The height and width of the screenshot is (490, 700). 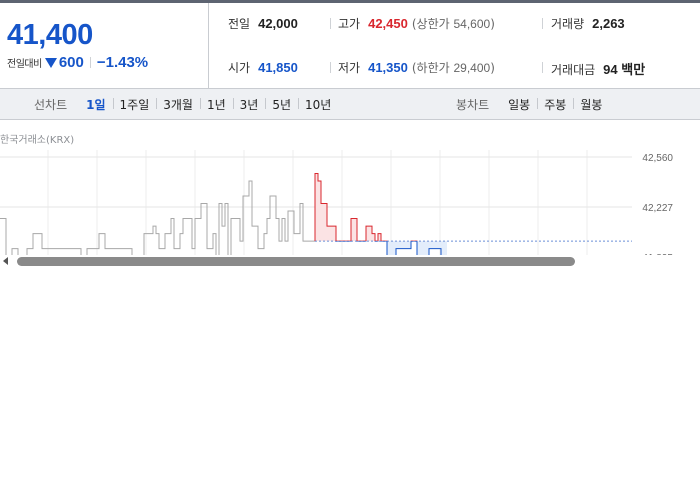 I want to click on stat-volume: 거래량 2,263, so click(x=588, y=23).